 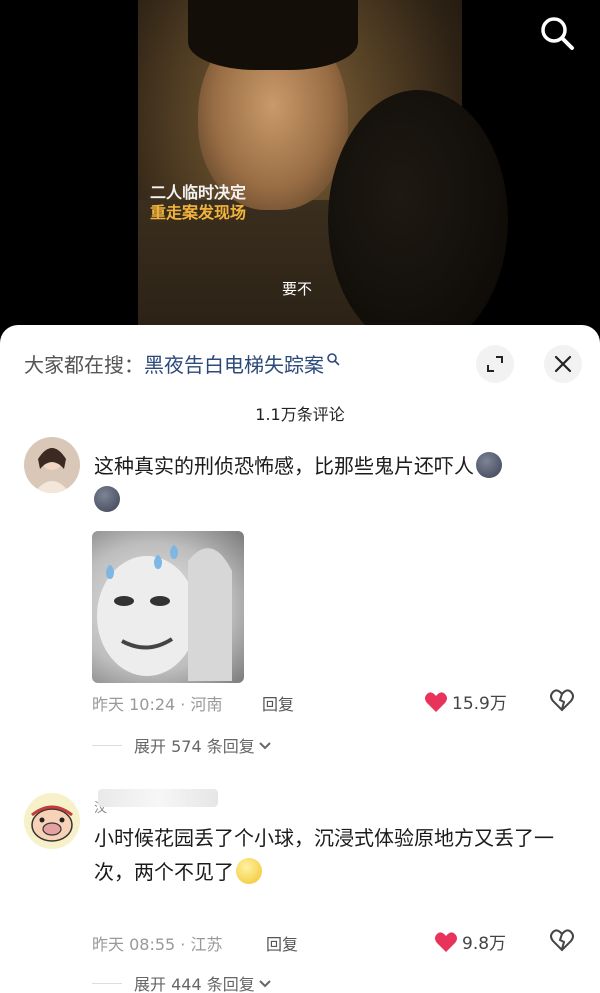 I want to click on like-button: 15.9万, so click(x=465, y=701).